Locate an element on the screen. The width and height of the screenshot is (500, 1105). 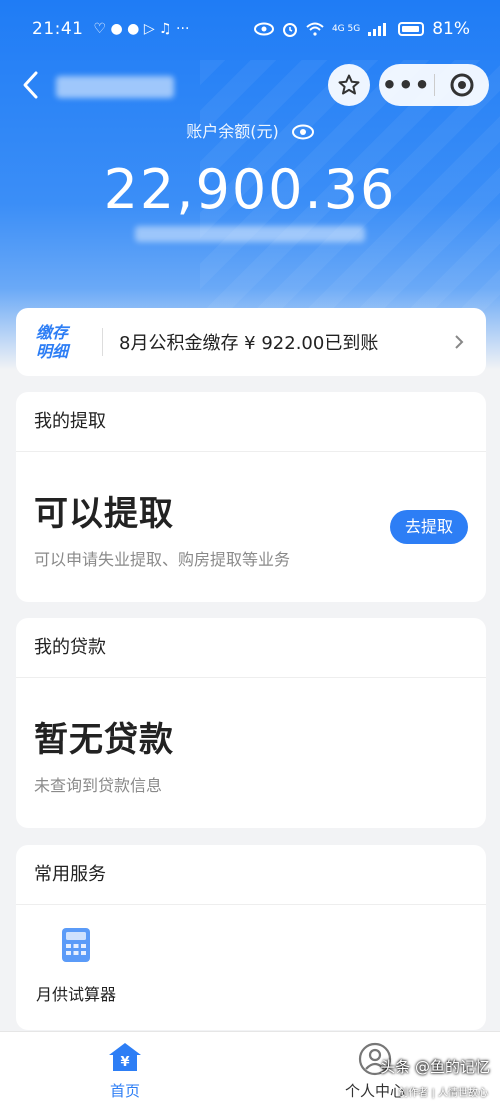
back-button is located at coordinates (31, 87).